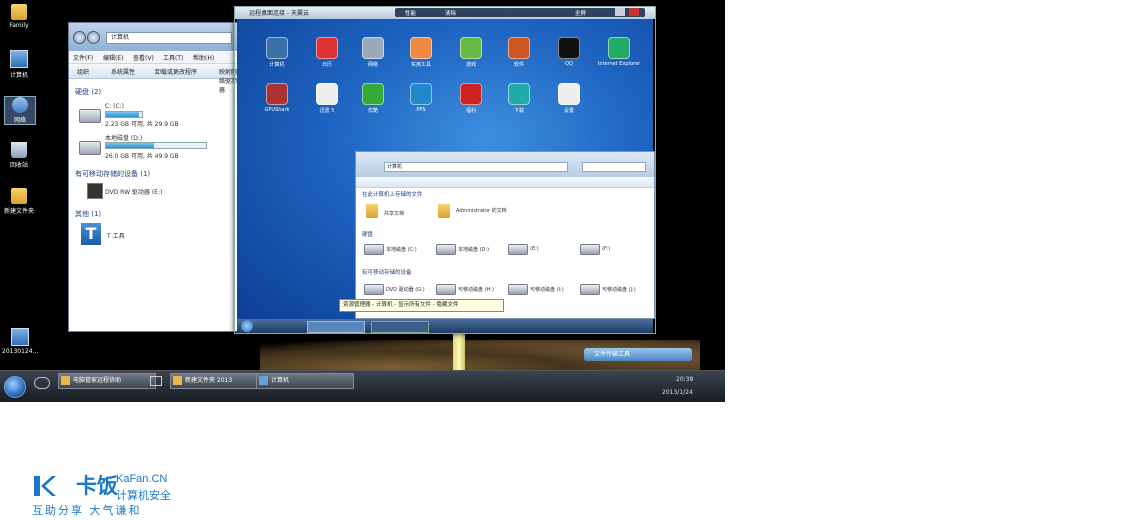 The width and height of the screenshot is (1121, 520). Describe the element at coordinates (677, 392) in the screenshot. I see `clock-date: 2013/1/24` at that location.